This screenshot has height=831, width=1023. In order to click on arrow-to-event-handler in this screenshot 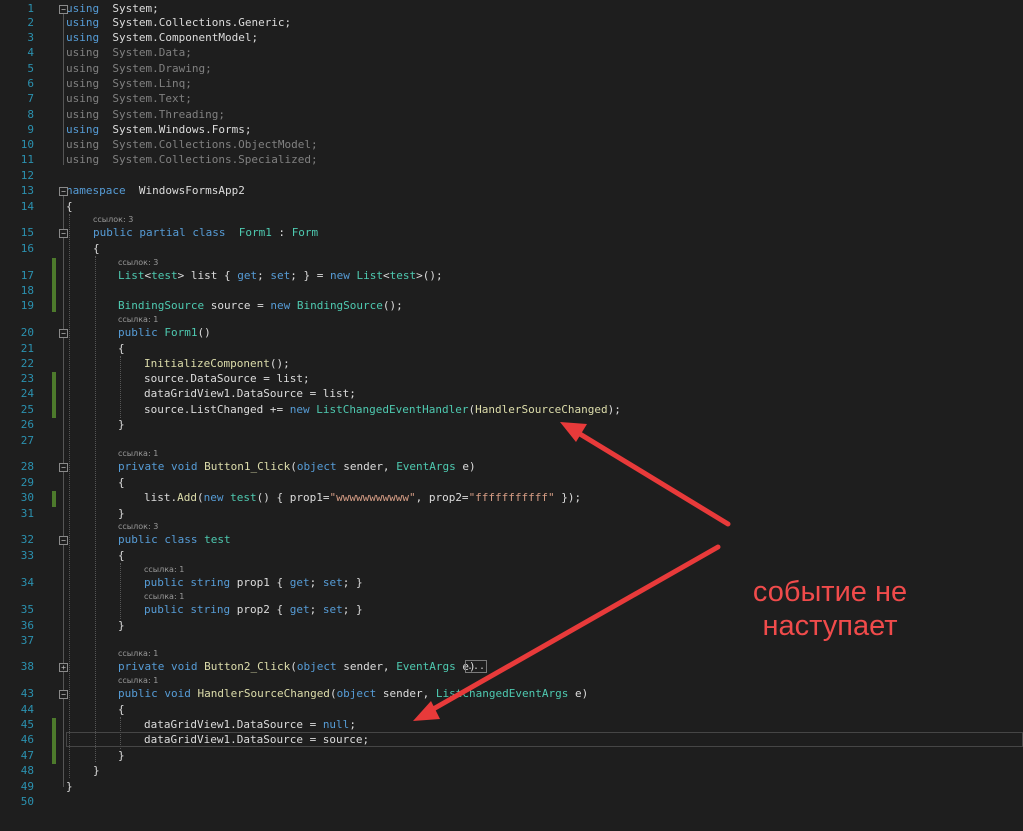, I will do `click(651, 477)`.